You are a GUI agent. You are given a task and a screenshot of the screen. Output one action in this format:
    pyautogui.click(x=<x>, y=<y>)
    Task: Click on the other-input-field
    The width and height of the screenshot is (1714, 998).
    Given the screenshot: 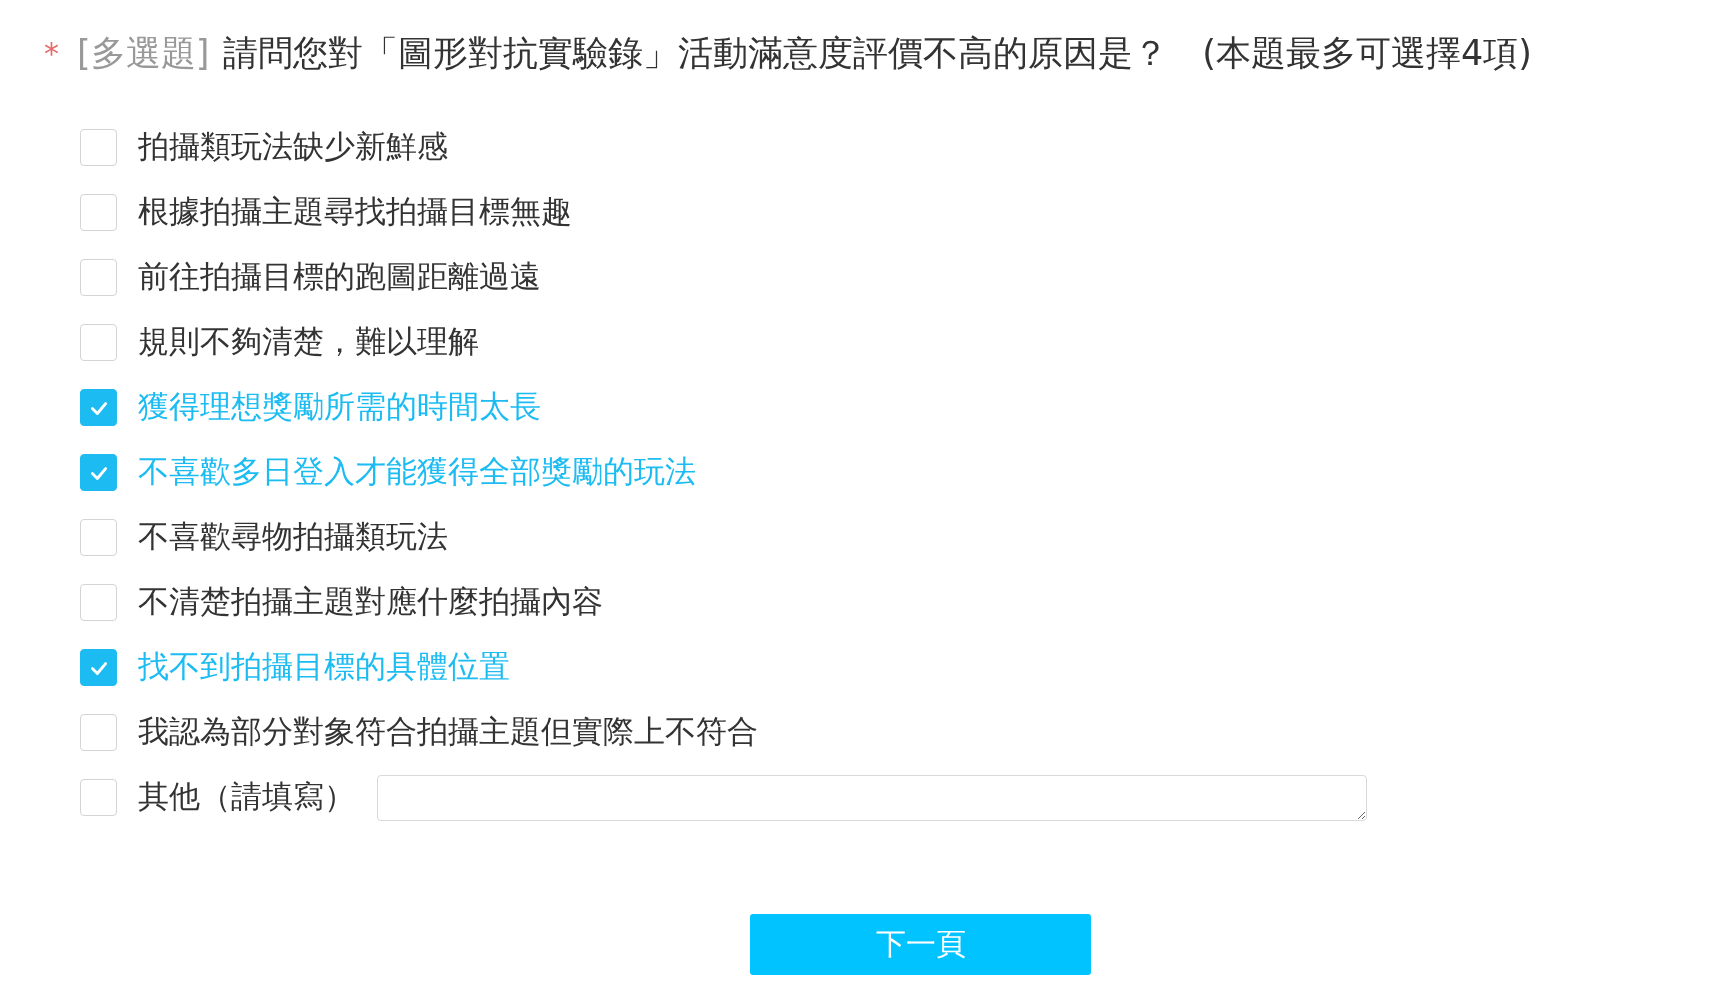 What is the action you would take?
    pyautogui.click(x=872, y=797)
    